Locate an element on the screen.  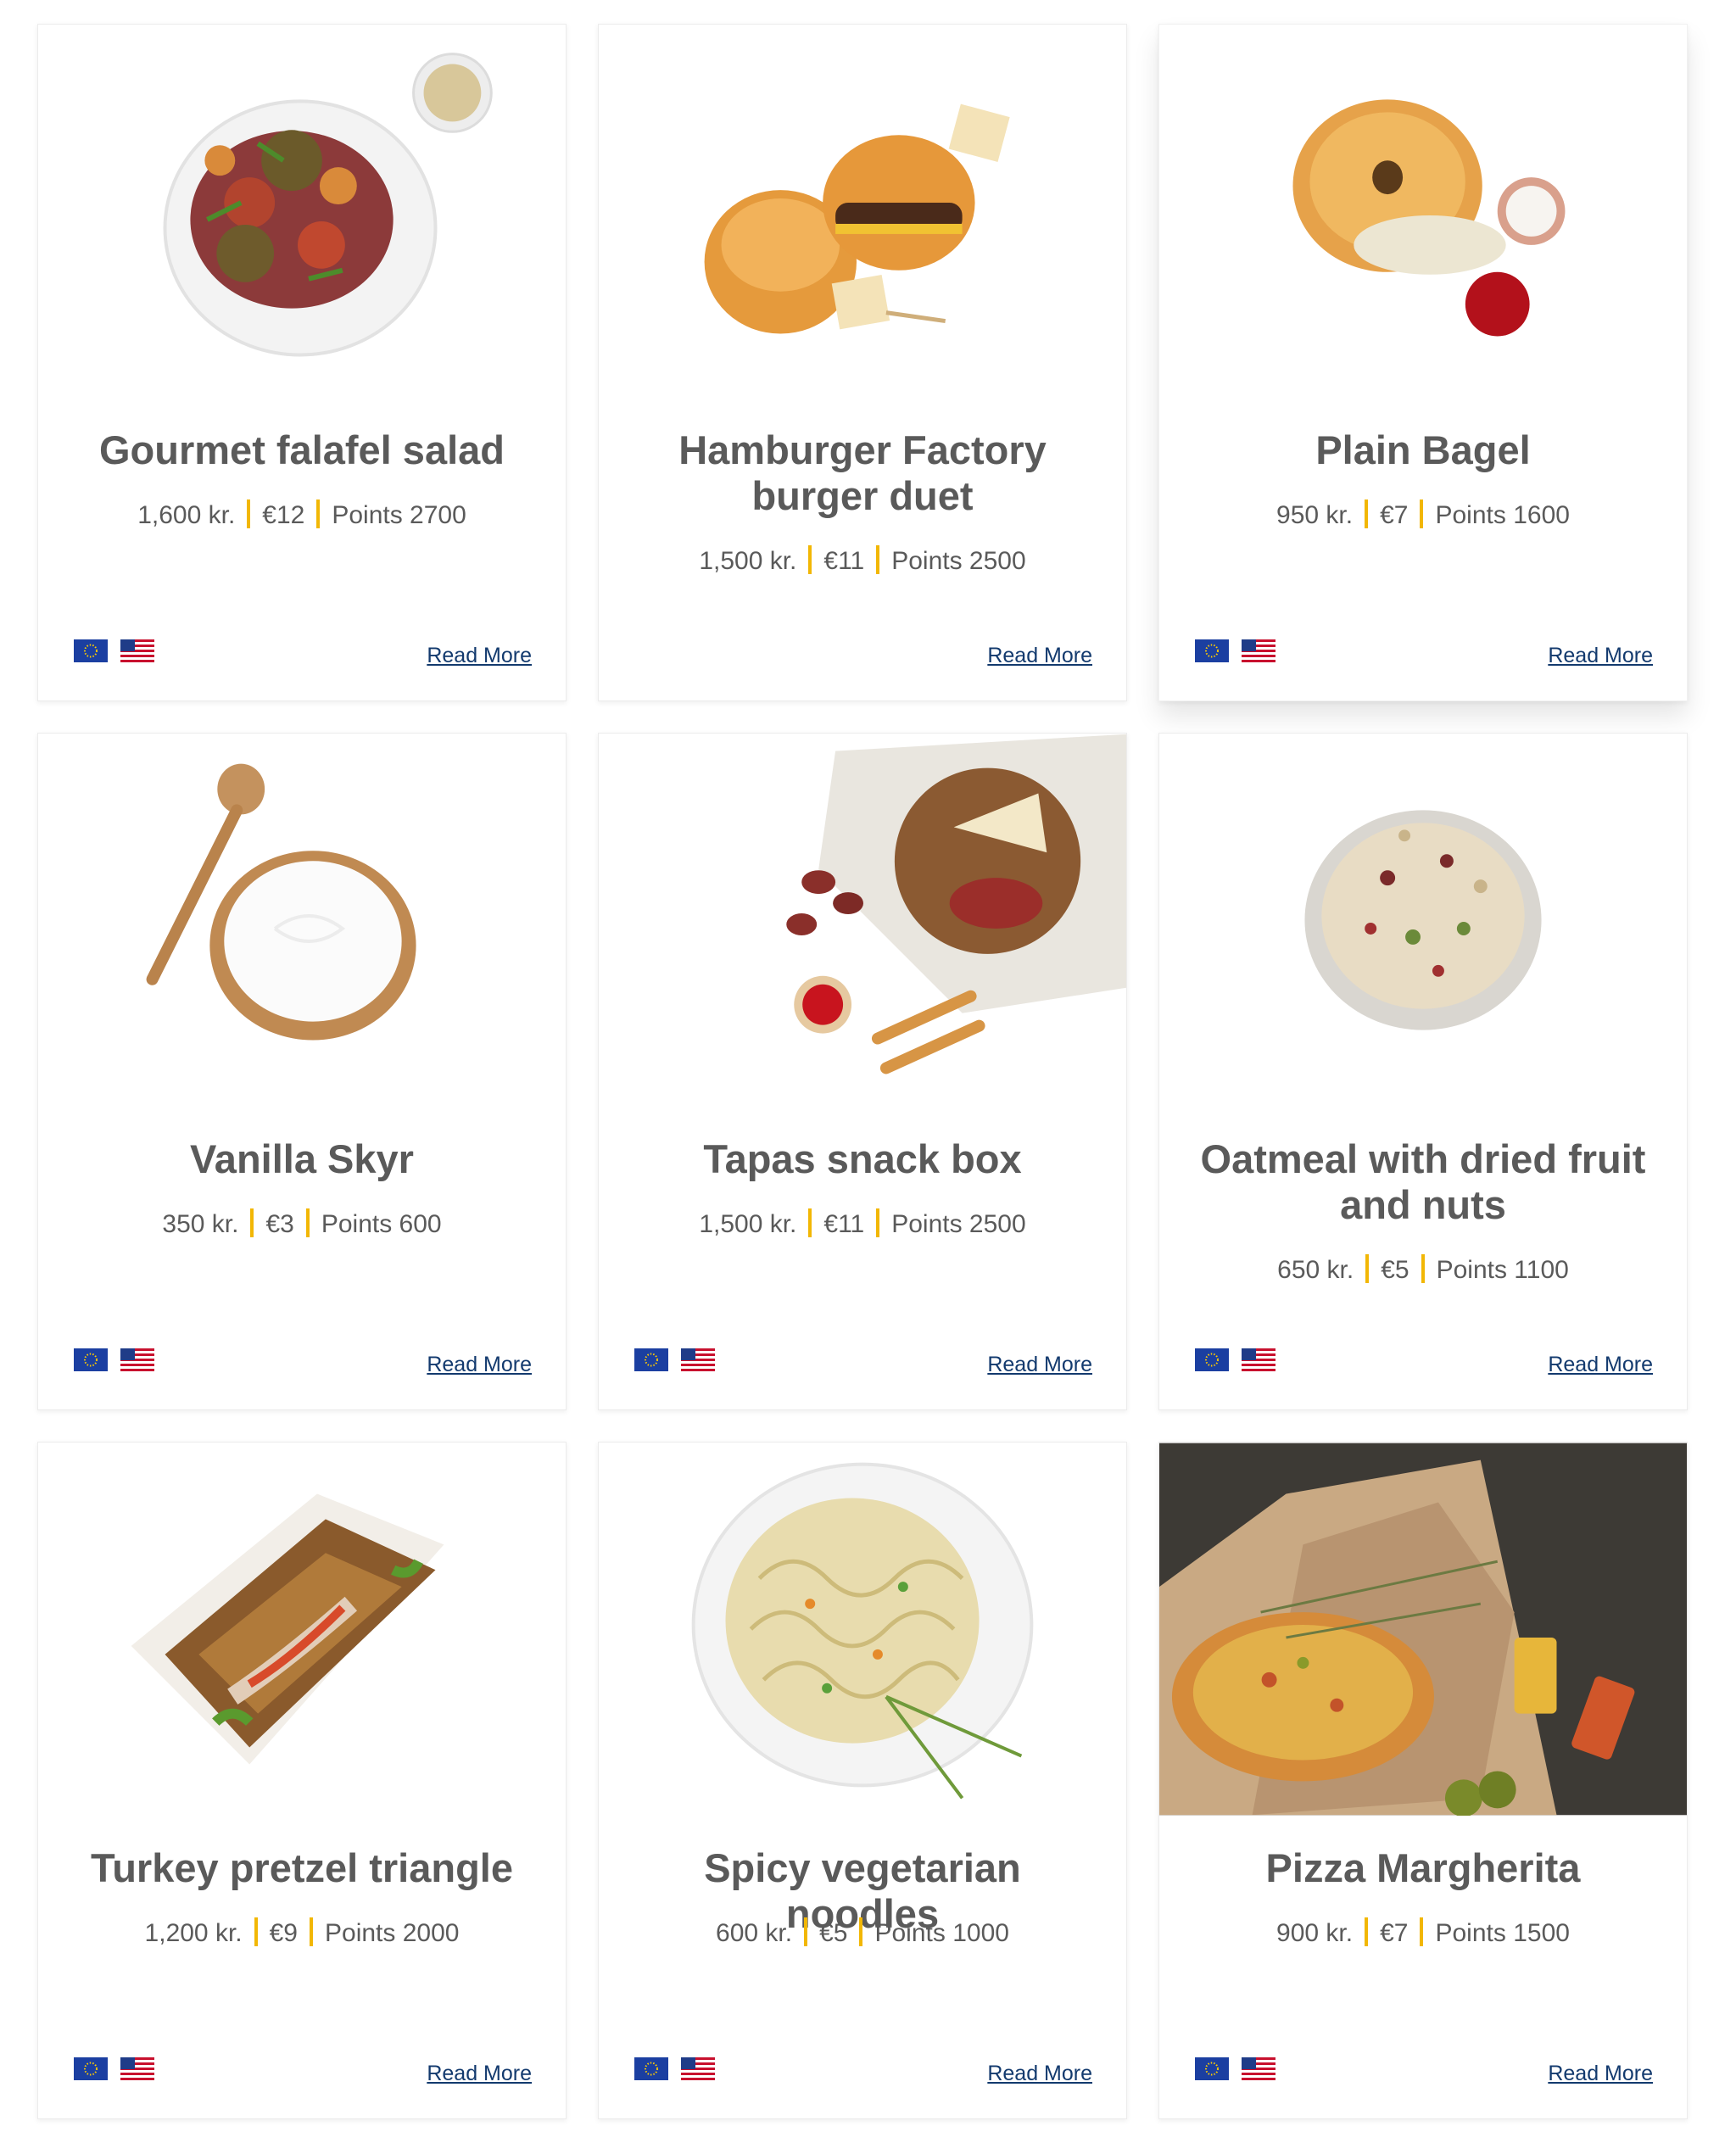
price-isk: 950 kr. is located at coordinates (1315, 515).